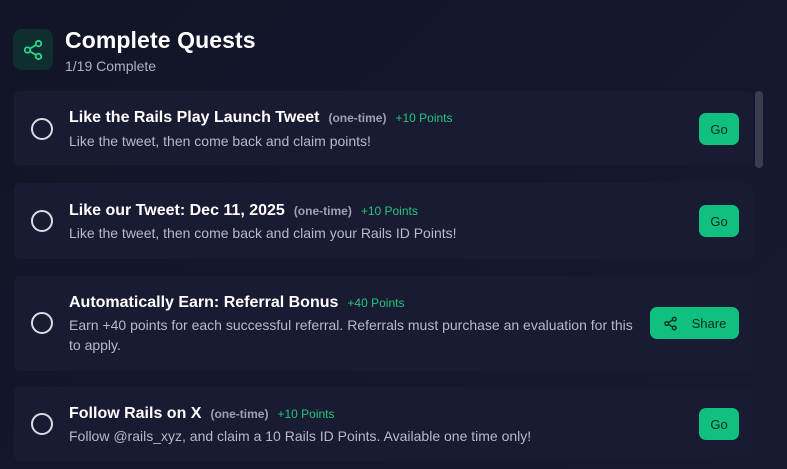  Describe the element at coordinates (194, 117) in the screenshot. I see `quest-title: Like the Rails Play Launch Tweet` at that location.